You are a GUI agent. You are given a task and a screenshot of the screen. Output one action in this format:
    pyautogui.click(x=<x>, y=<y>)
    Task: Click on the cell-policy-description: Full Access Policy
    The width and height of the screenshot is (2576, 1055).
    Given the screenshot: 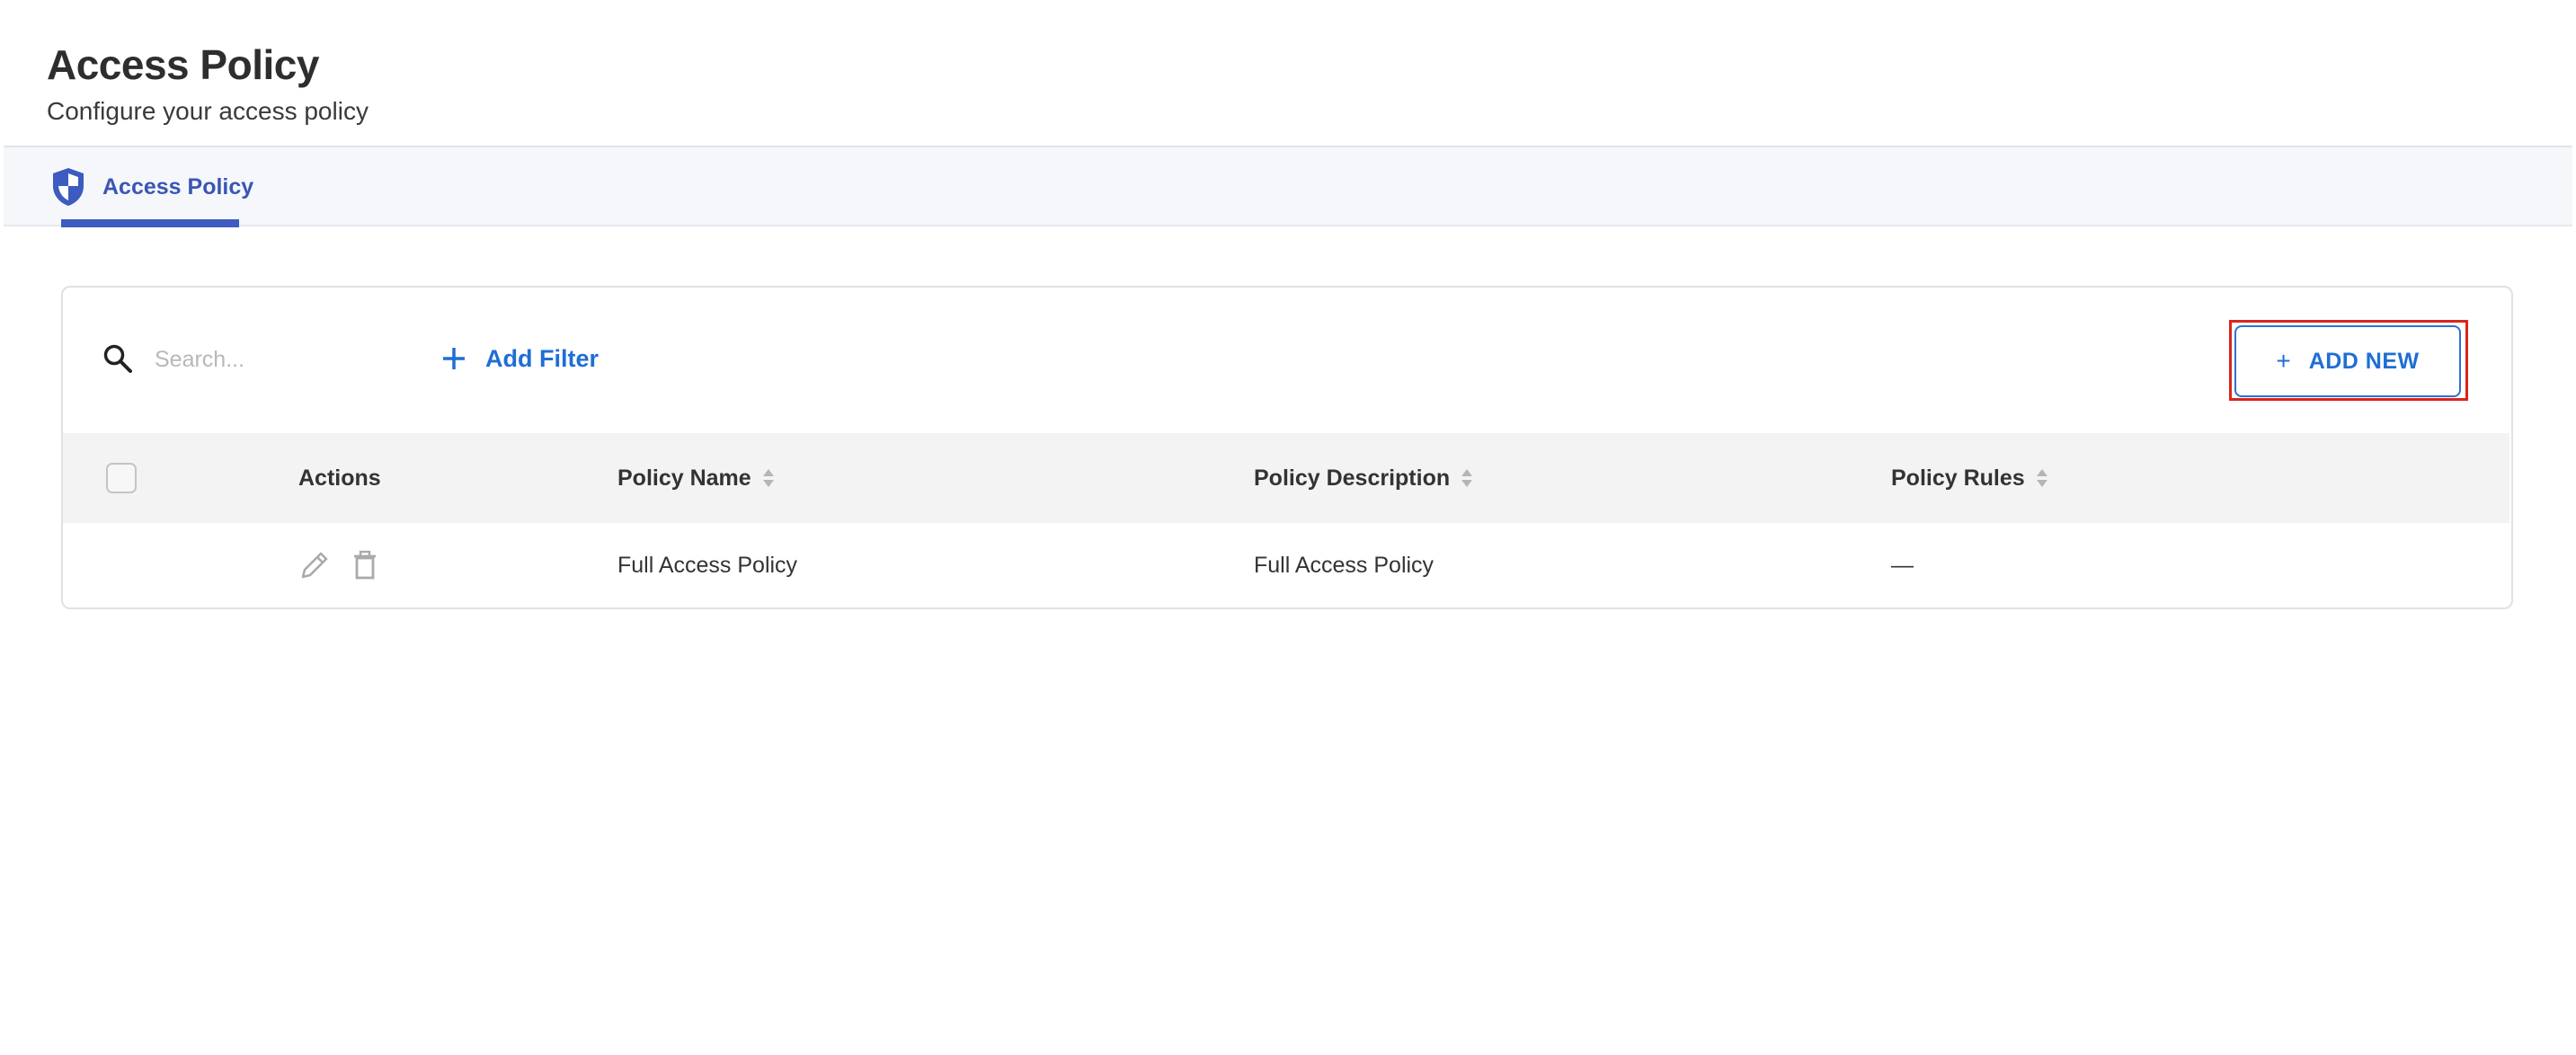 What is the action you would take?
    pyautogui.click(x=1344, y=565)
    